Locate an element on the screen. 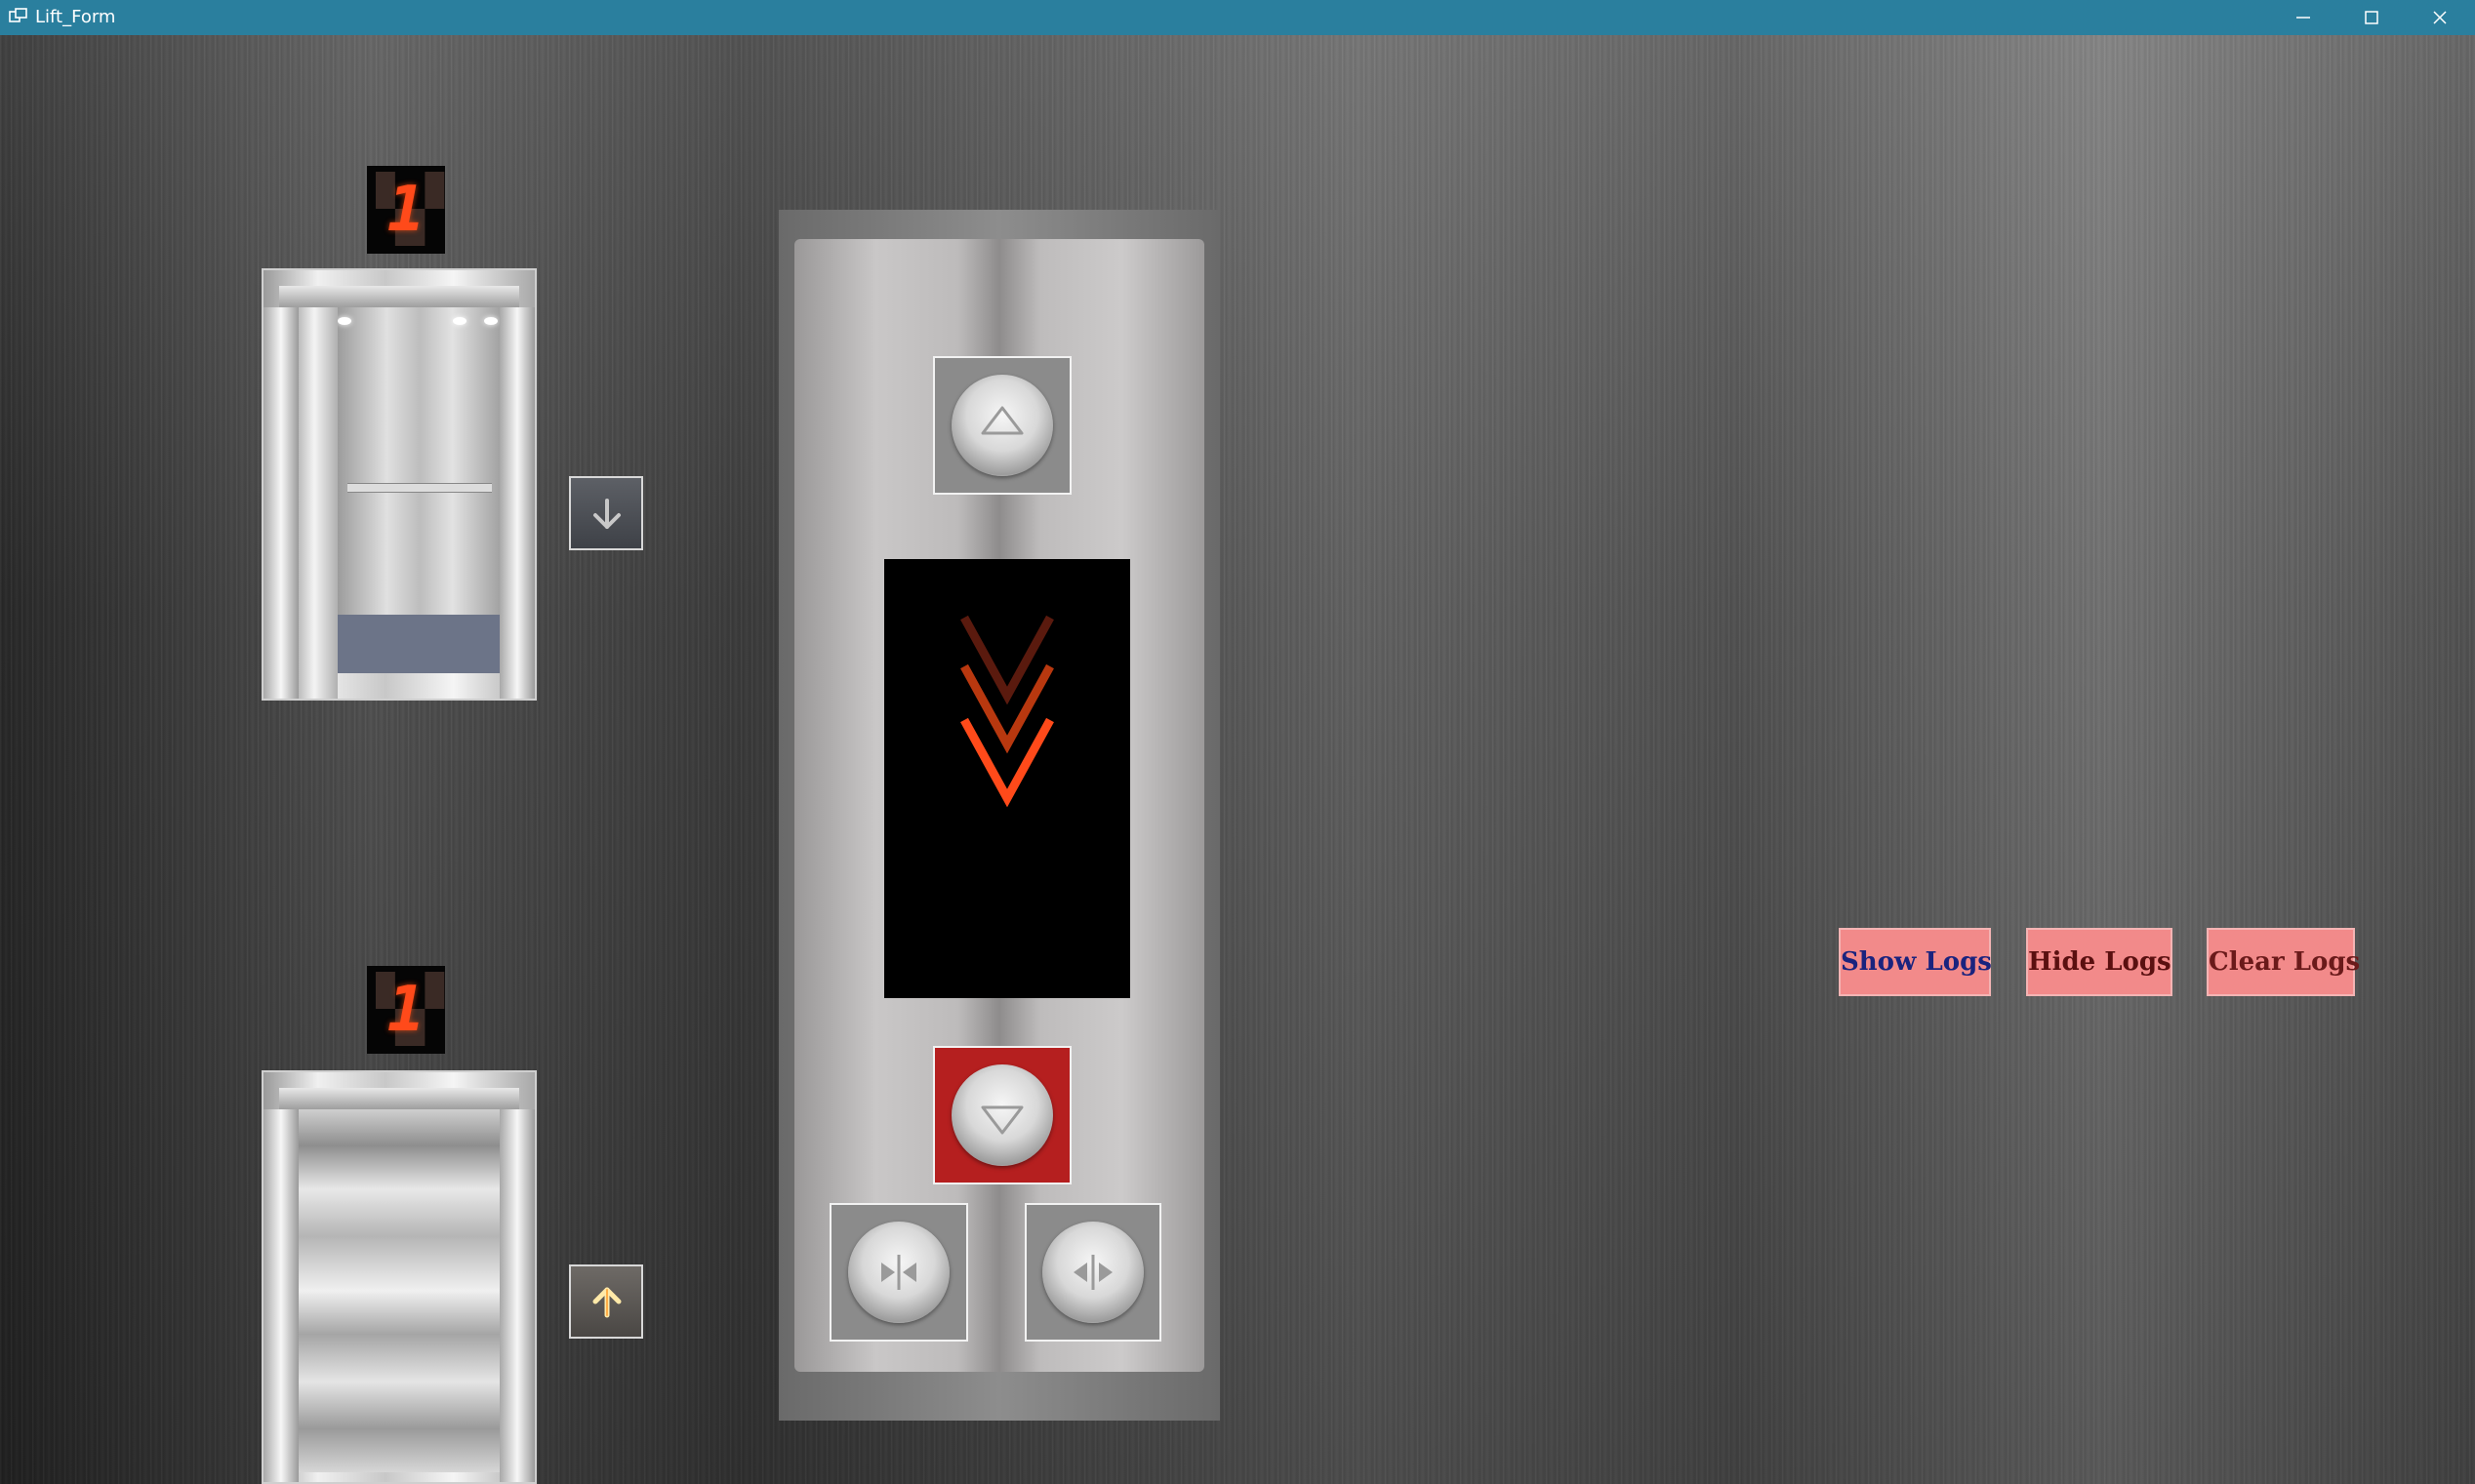 This screenshot has width=2475, height=1484. door-open-button is located at coordinates (1093, 1272).